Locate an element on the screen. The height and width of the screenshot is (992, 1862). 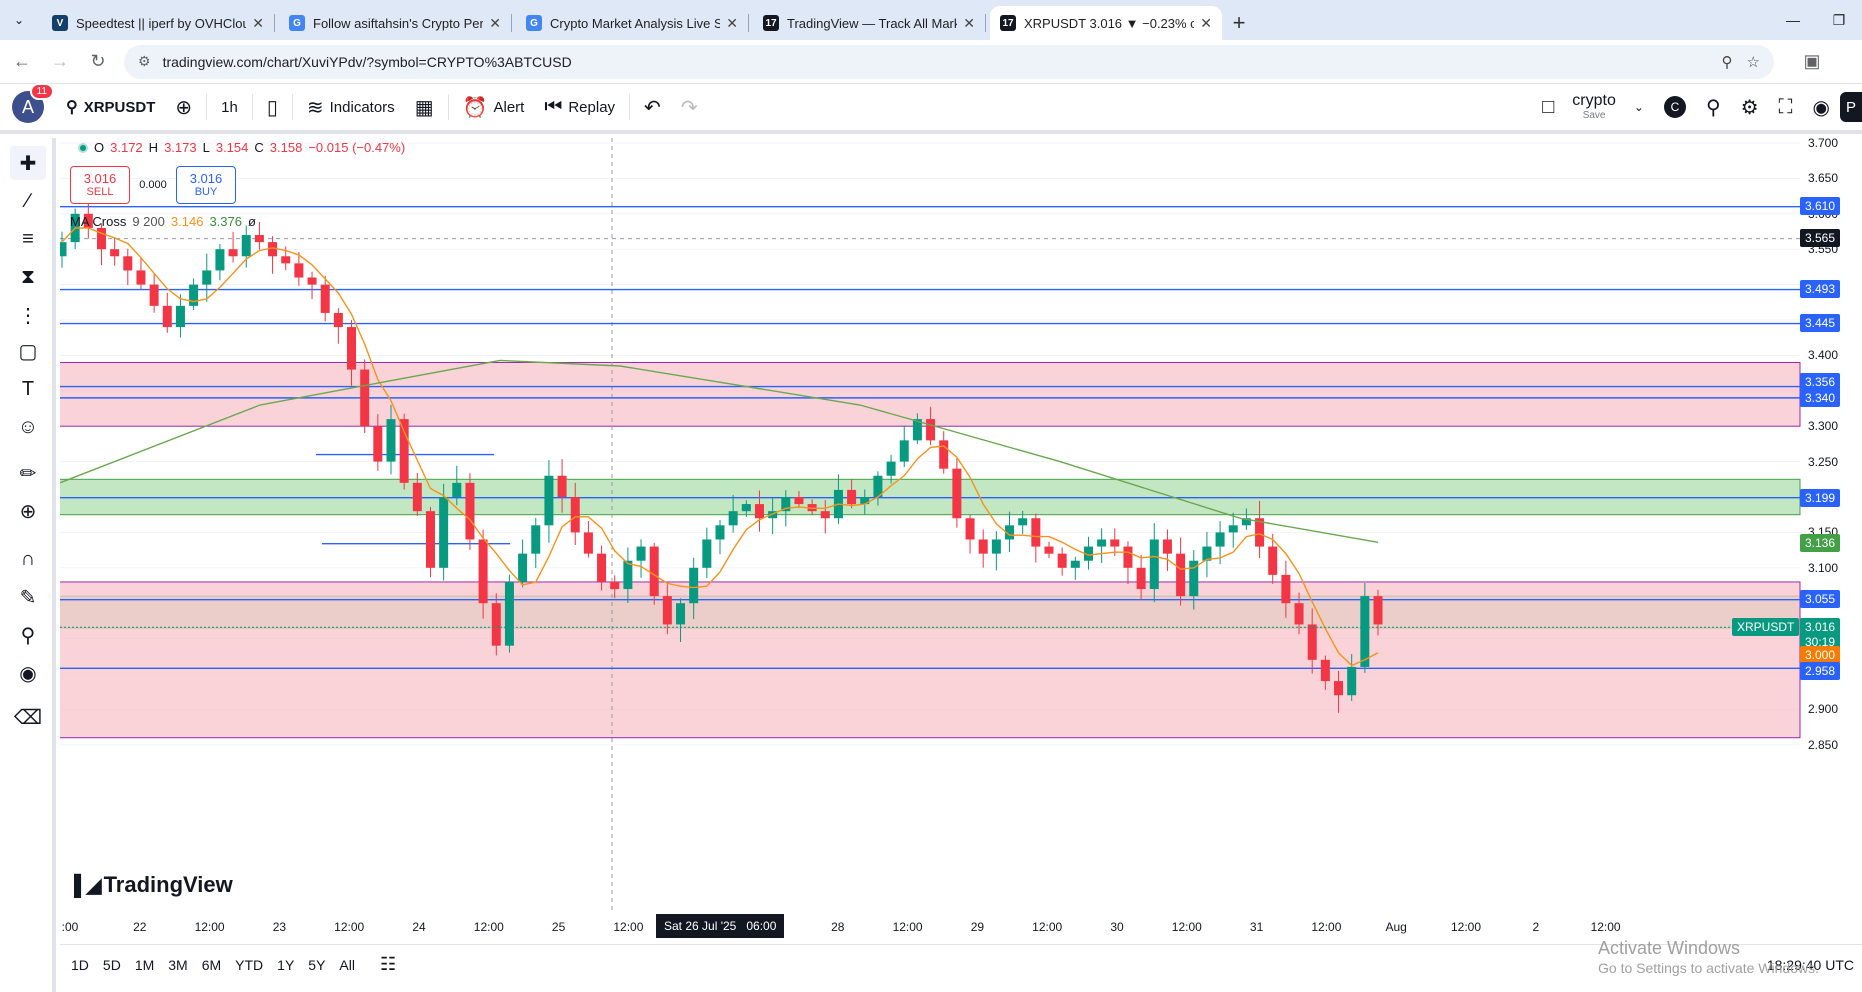
minimize-icon: — is located at coordinates (1793, 20).